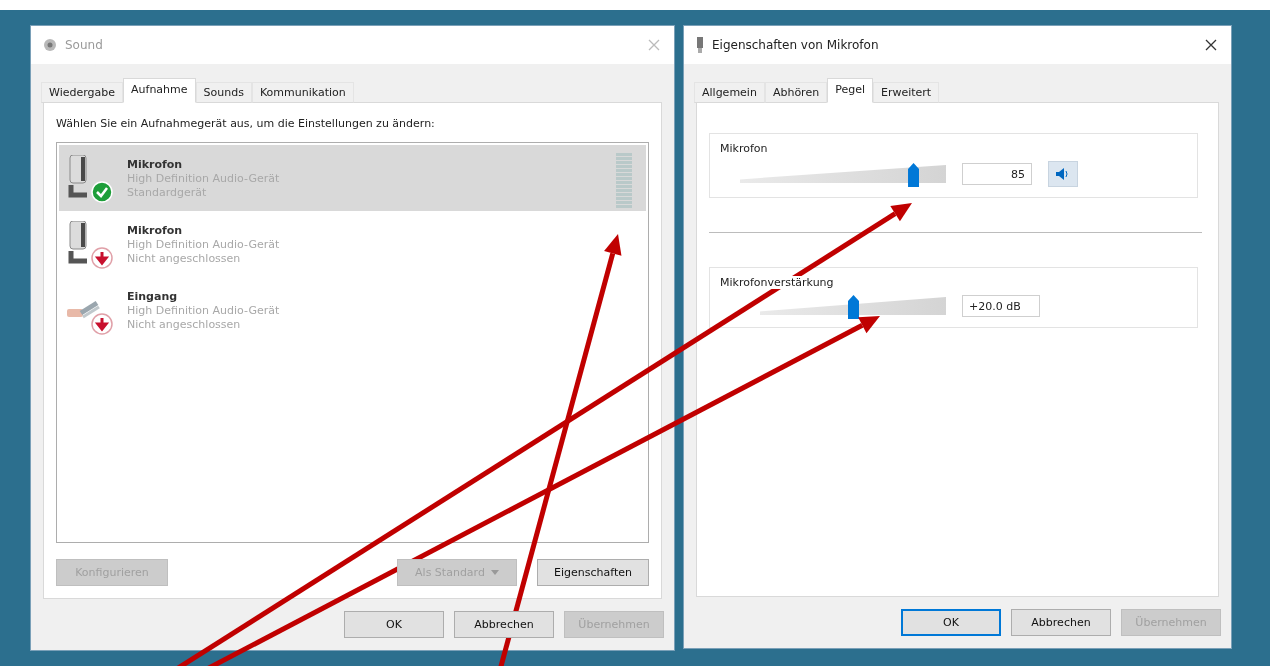 This screenshot has height=666, width=1270. I want to click on caret-icon, so click(494, 572).